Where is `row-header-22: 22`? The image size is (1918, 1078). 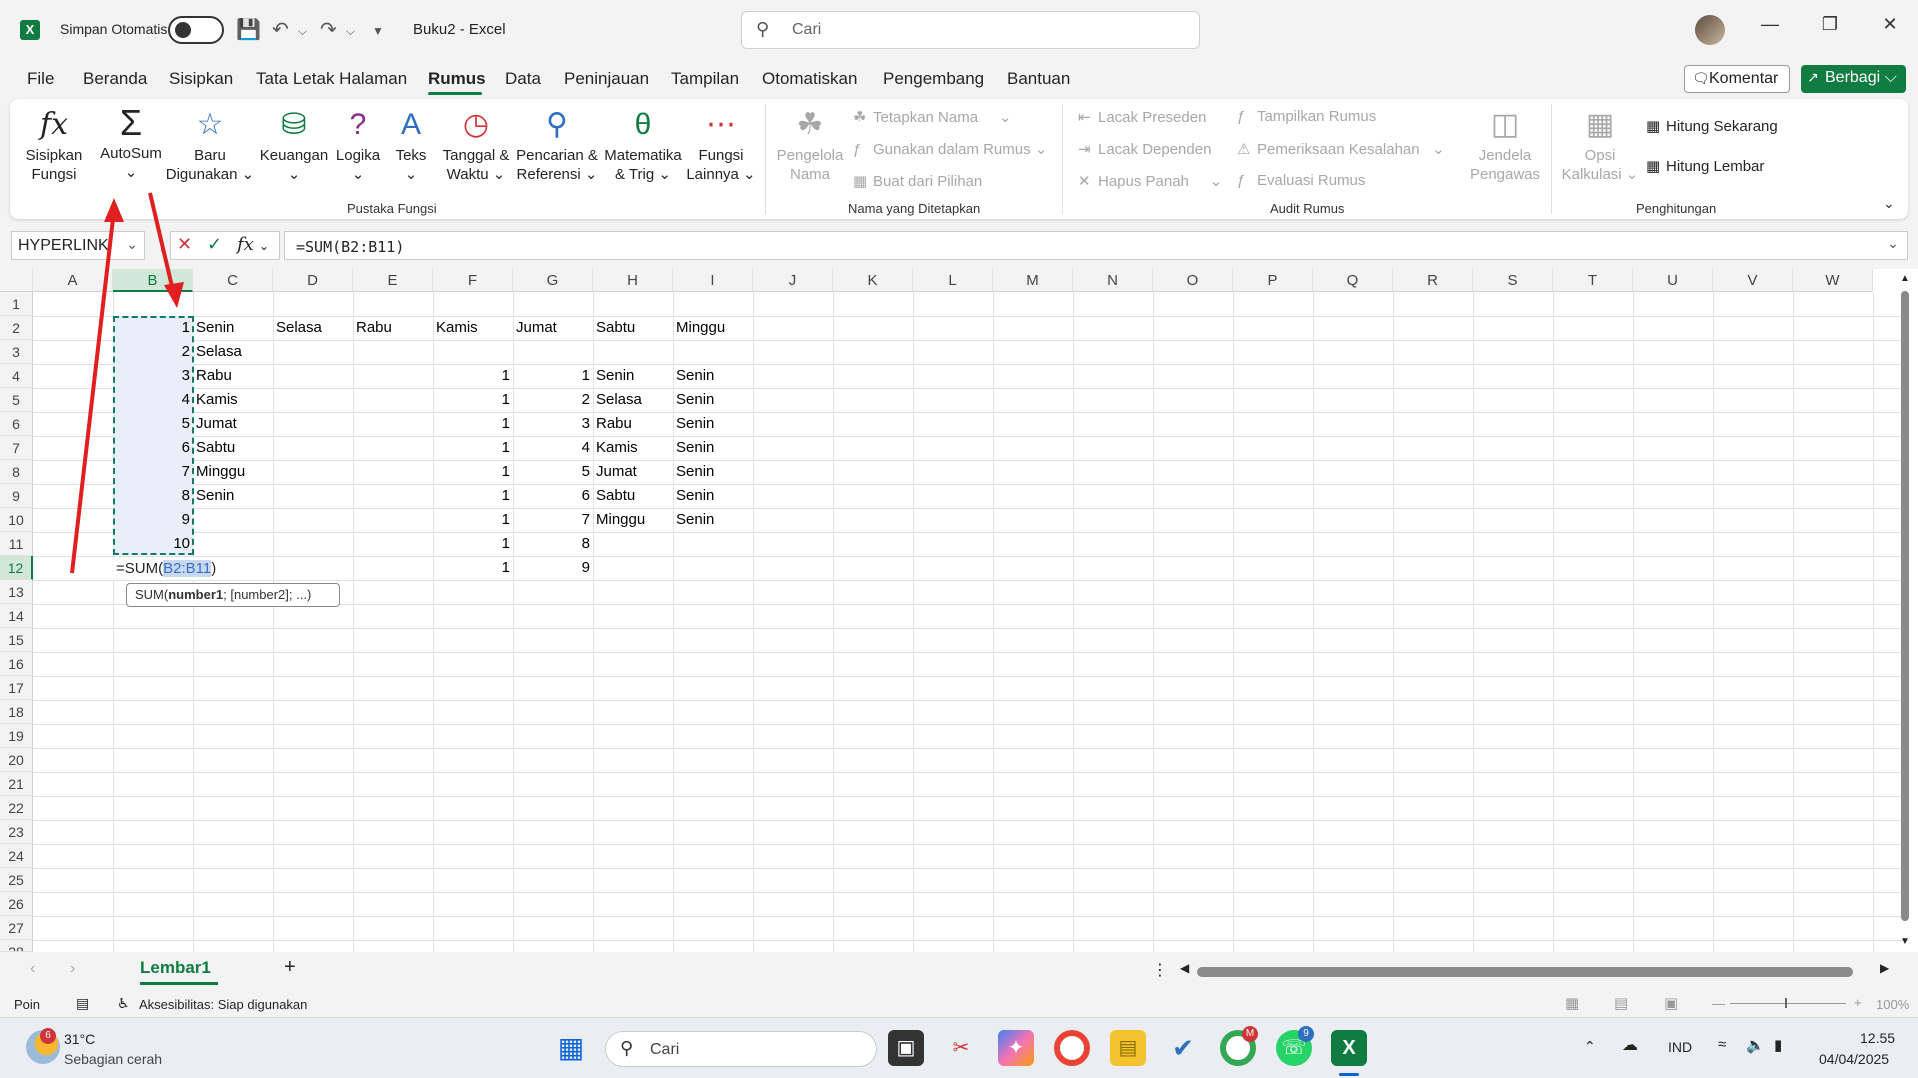 row-header-22: 22 is located at coordinates (16, 808).